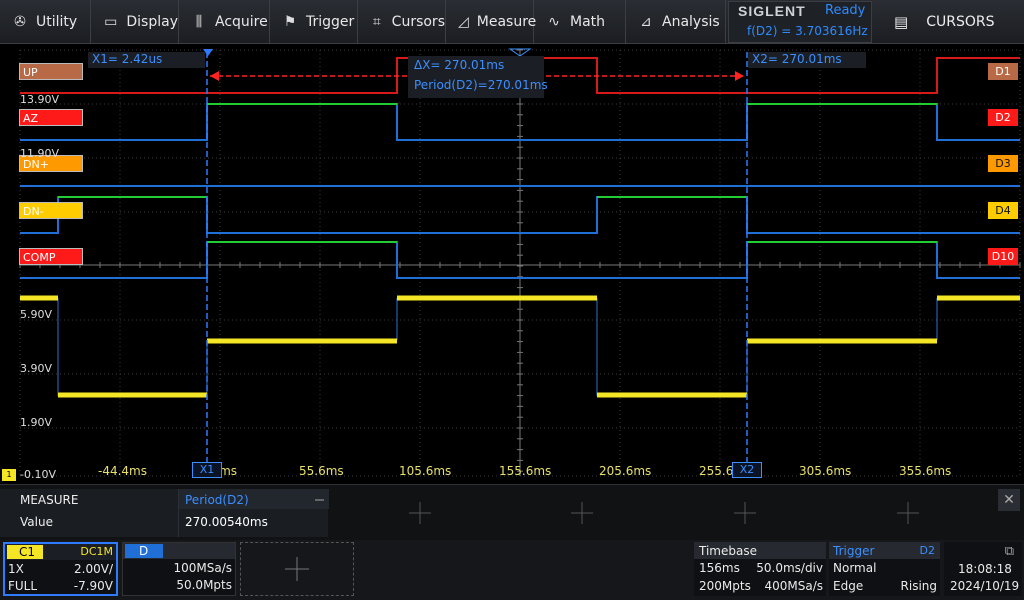  What do you see at coordinates (25, 552) in the screenshot?
I see `c1-name: C1` at bounding box center [25, 552].